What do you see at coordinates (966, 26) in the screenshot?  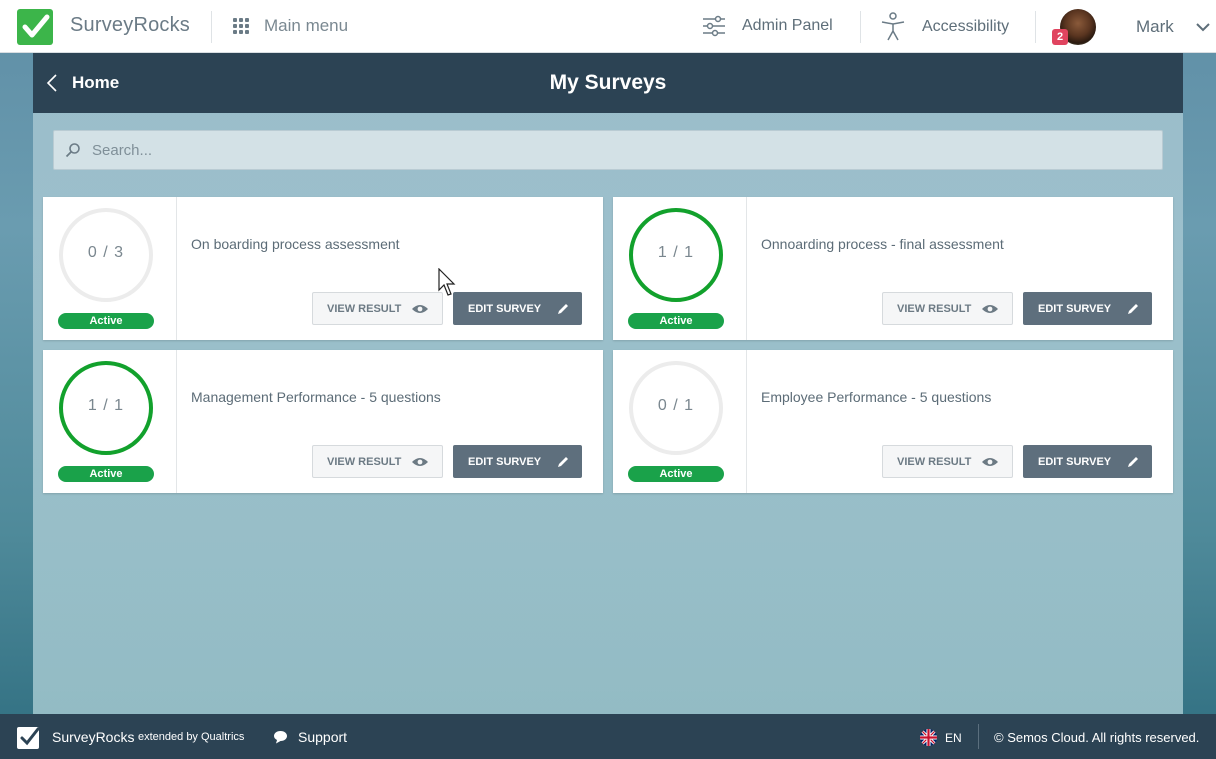 I see `accessibility-label: Accessibility` at bounding box center [966, 26].